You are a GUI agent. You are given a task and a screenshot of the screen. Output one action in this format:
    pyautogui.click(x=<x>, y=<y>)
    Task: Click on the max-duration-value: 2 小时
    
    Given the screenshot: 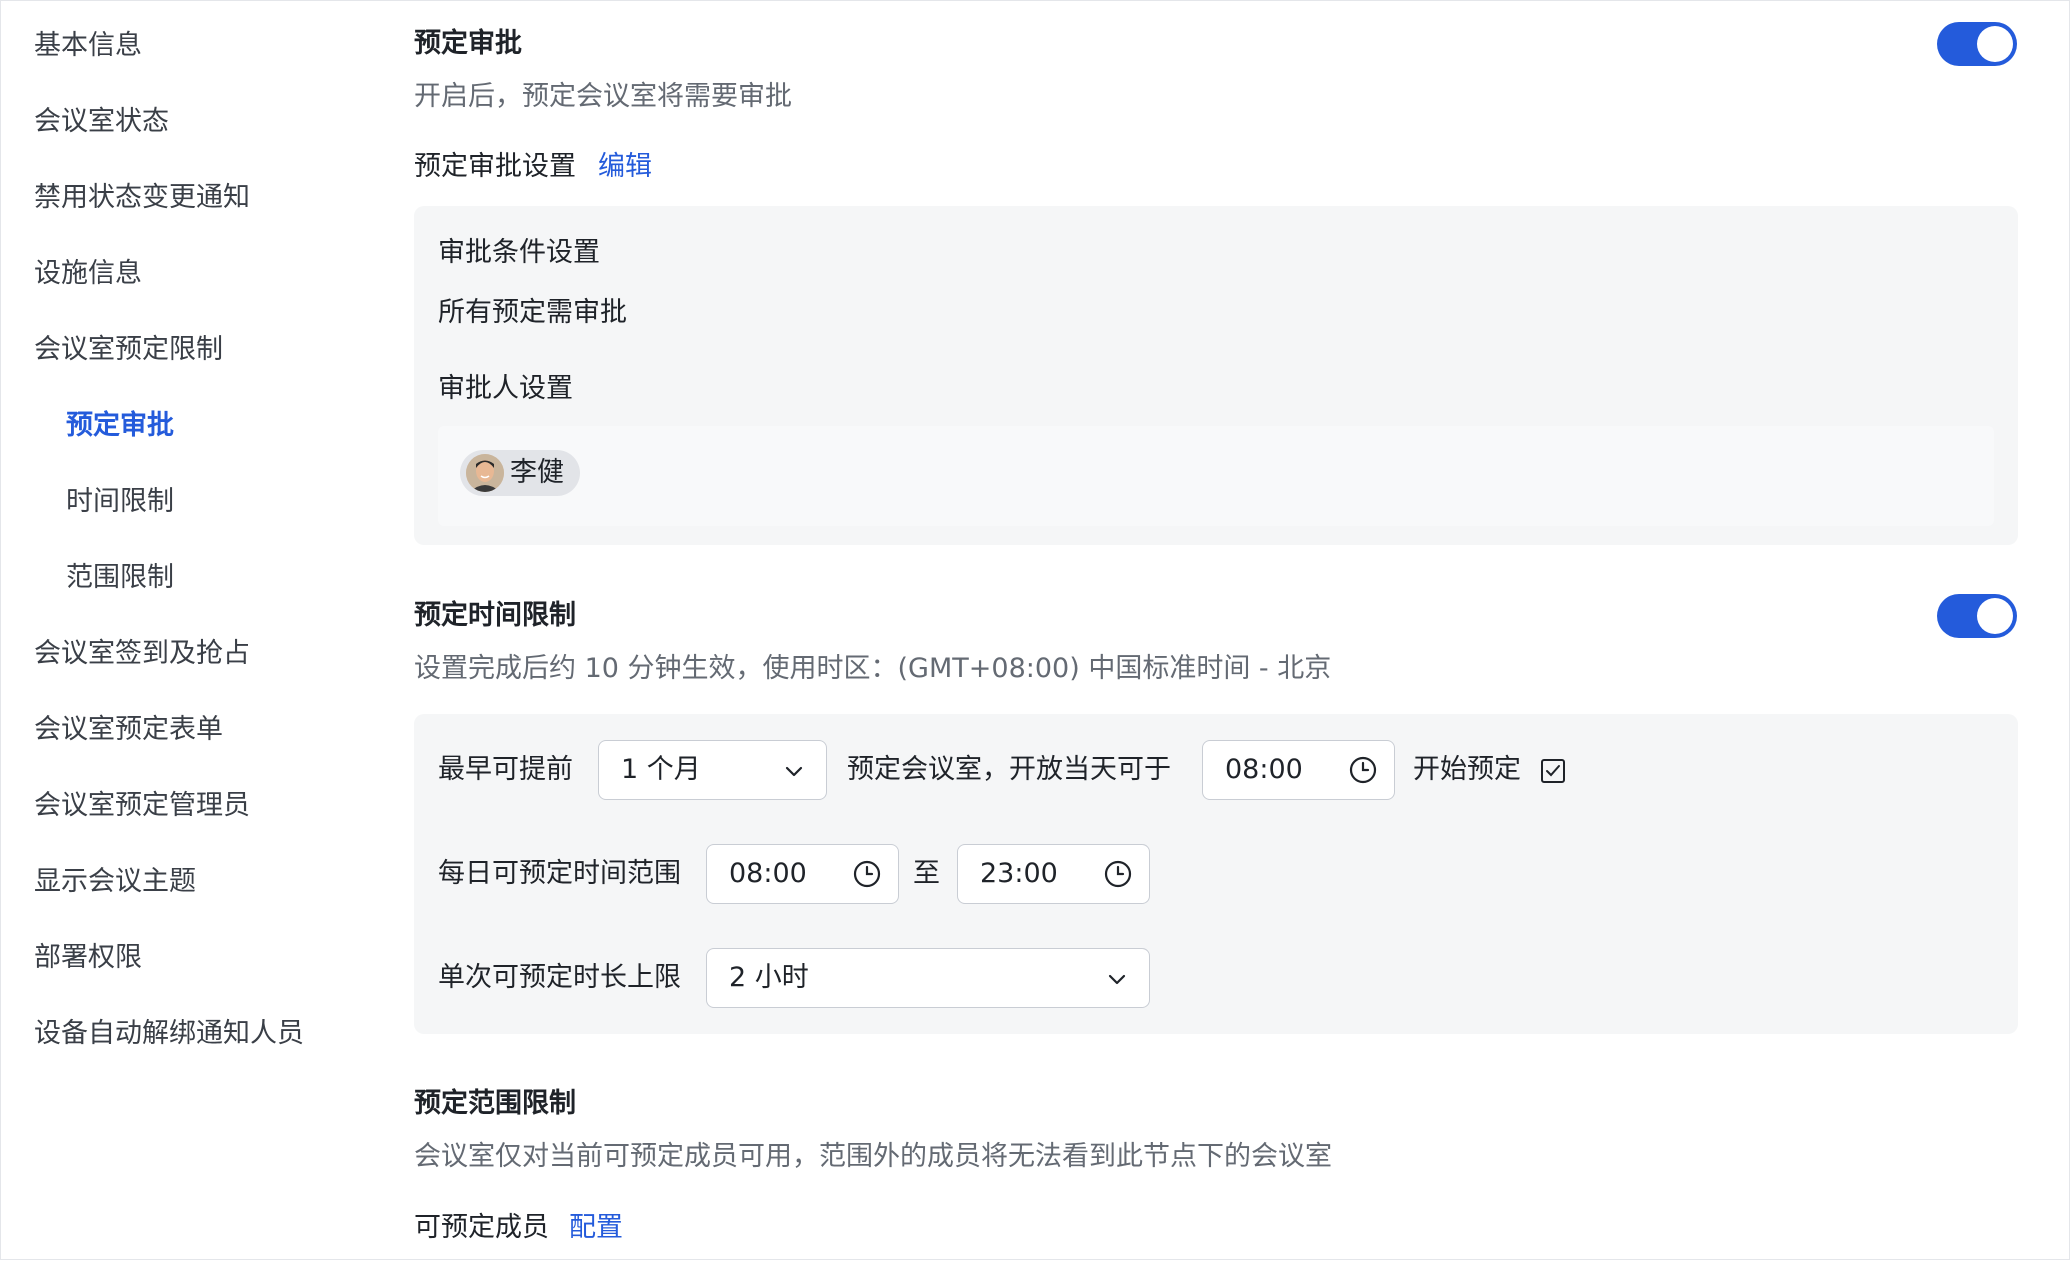 What is the action you would take?
    pyautogui.click(x=769, y=977)
    